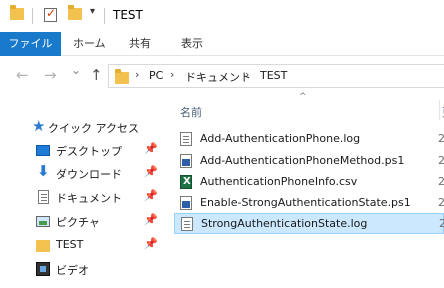 This screenshot has width=444, height=288. I want to click on desktop-icon, so click(43, 150).